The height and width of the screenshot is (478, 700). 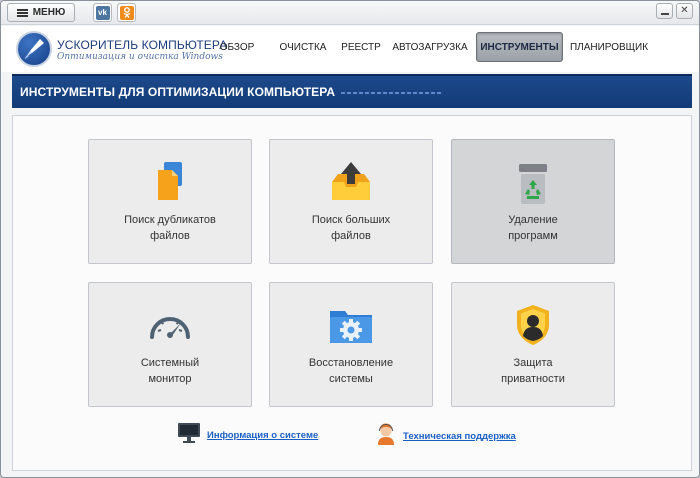 I want to click on nav-tab-overview: ОБЗОР, so click(x=237, y=47).